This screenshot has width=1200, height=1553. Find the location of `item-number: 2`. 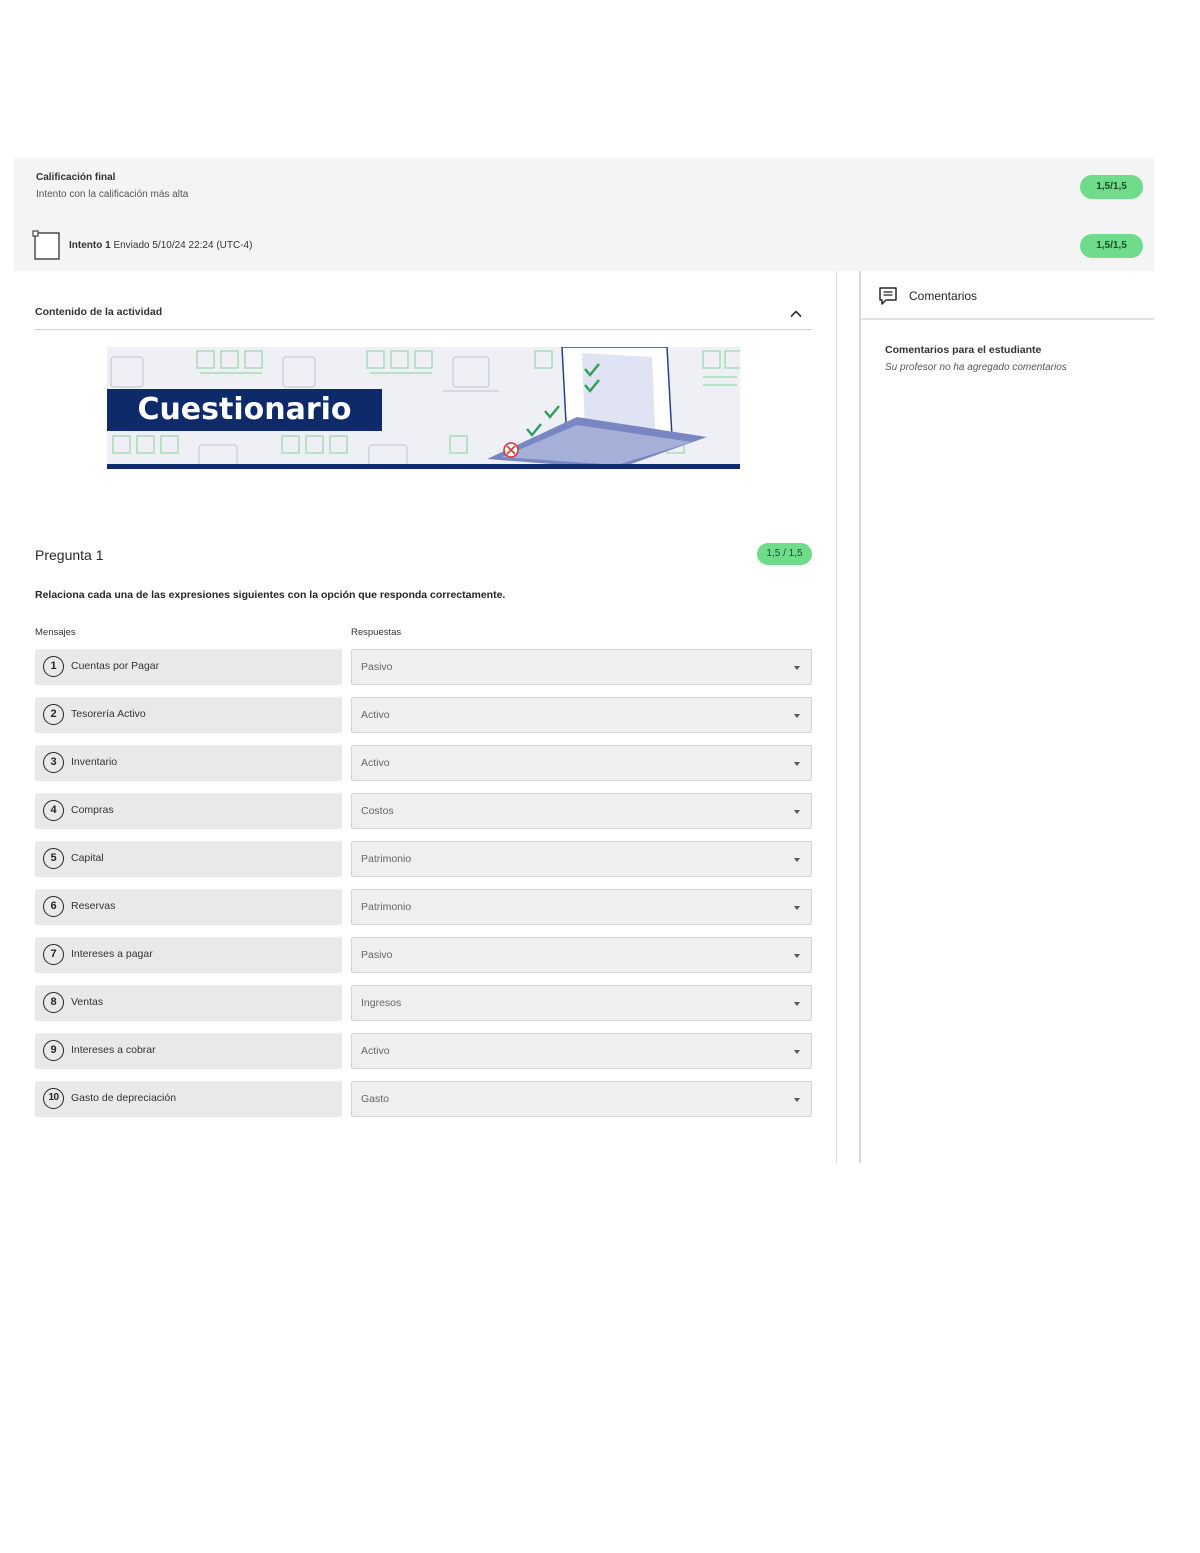

item-number: 2 is located at coordinates (53, 714).